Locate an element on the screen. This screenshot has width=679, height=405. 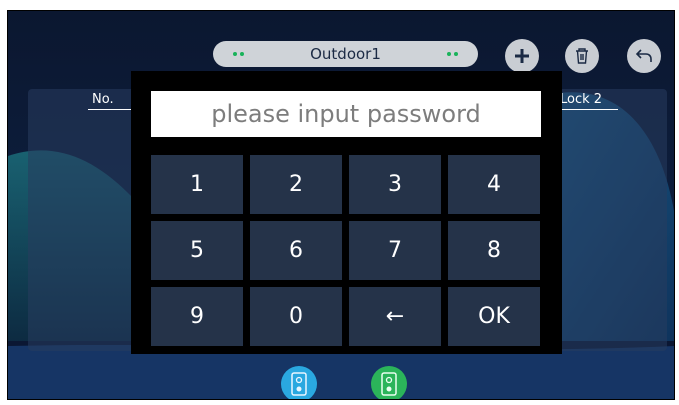
key-2: 2 is located at coordinates (296, 184).